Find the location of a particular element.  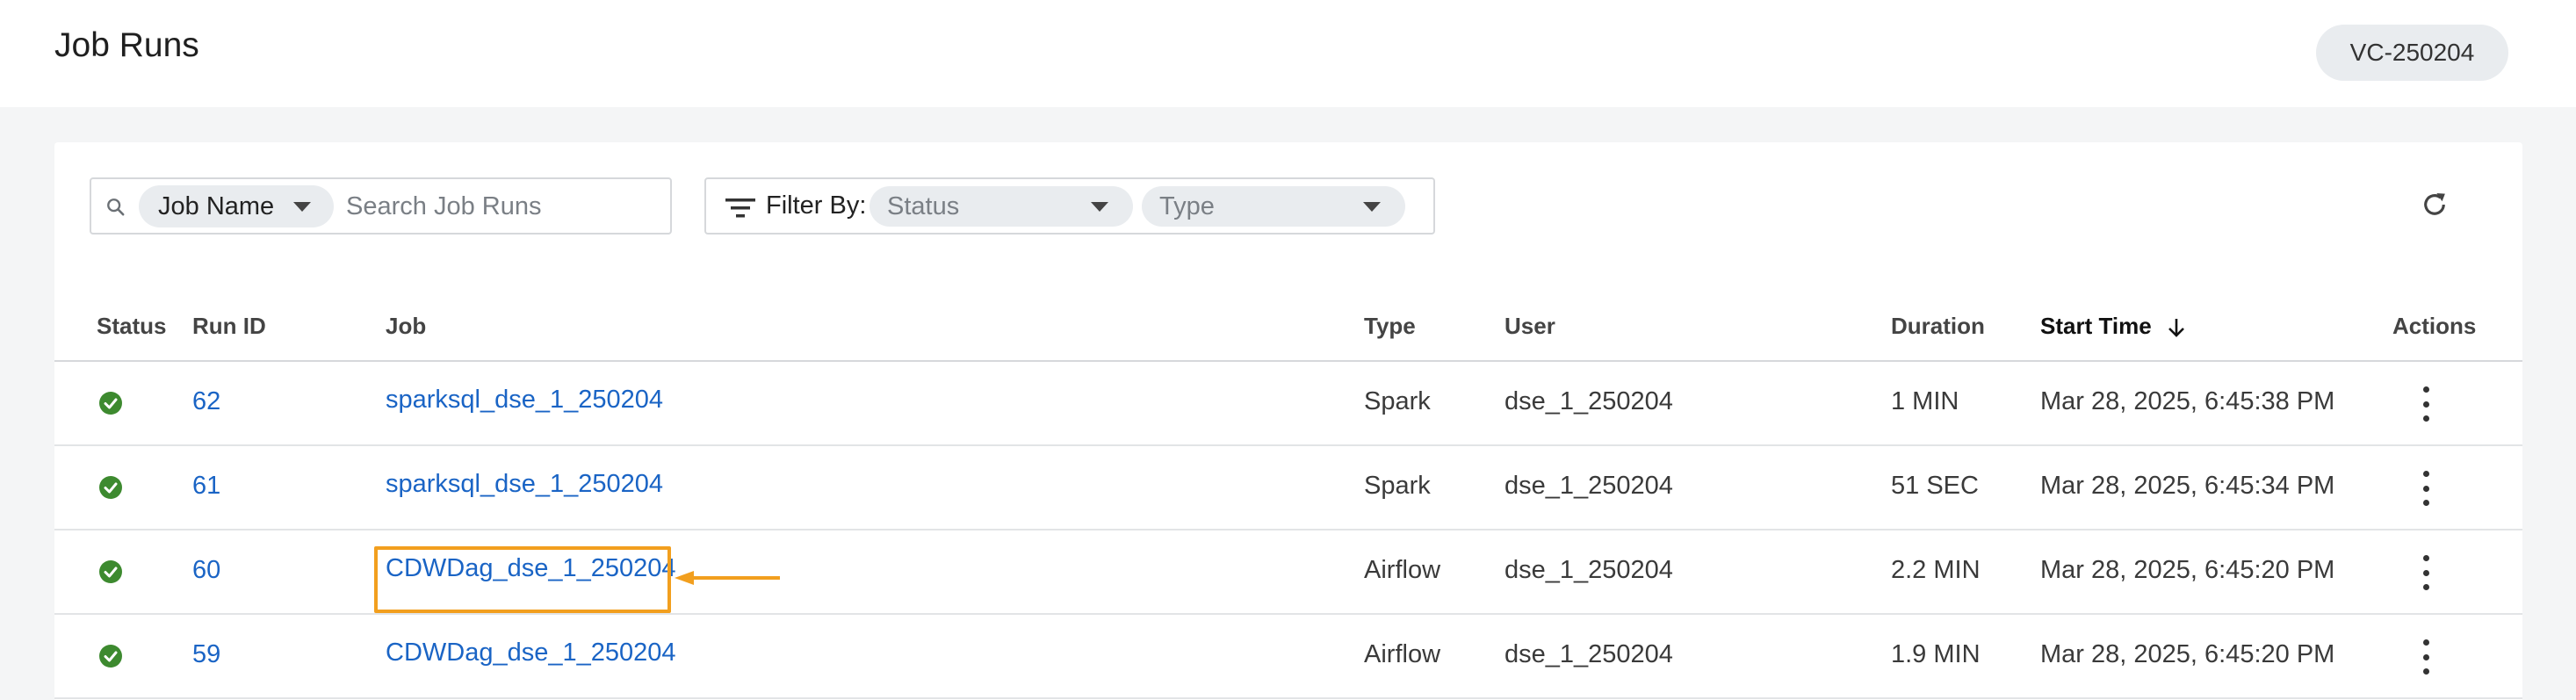

virtual-cluster-chip: VC-250204 is located at coordinates (2412, 53).